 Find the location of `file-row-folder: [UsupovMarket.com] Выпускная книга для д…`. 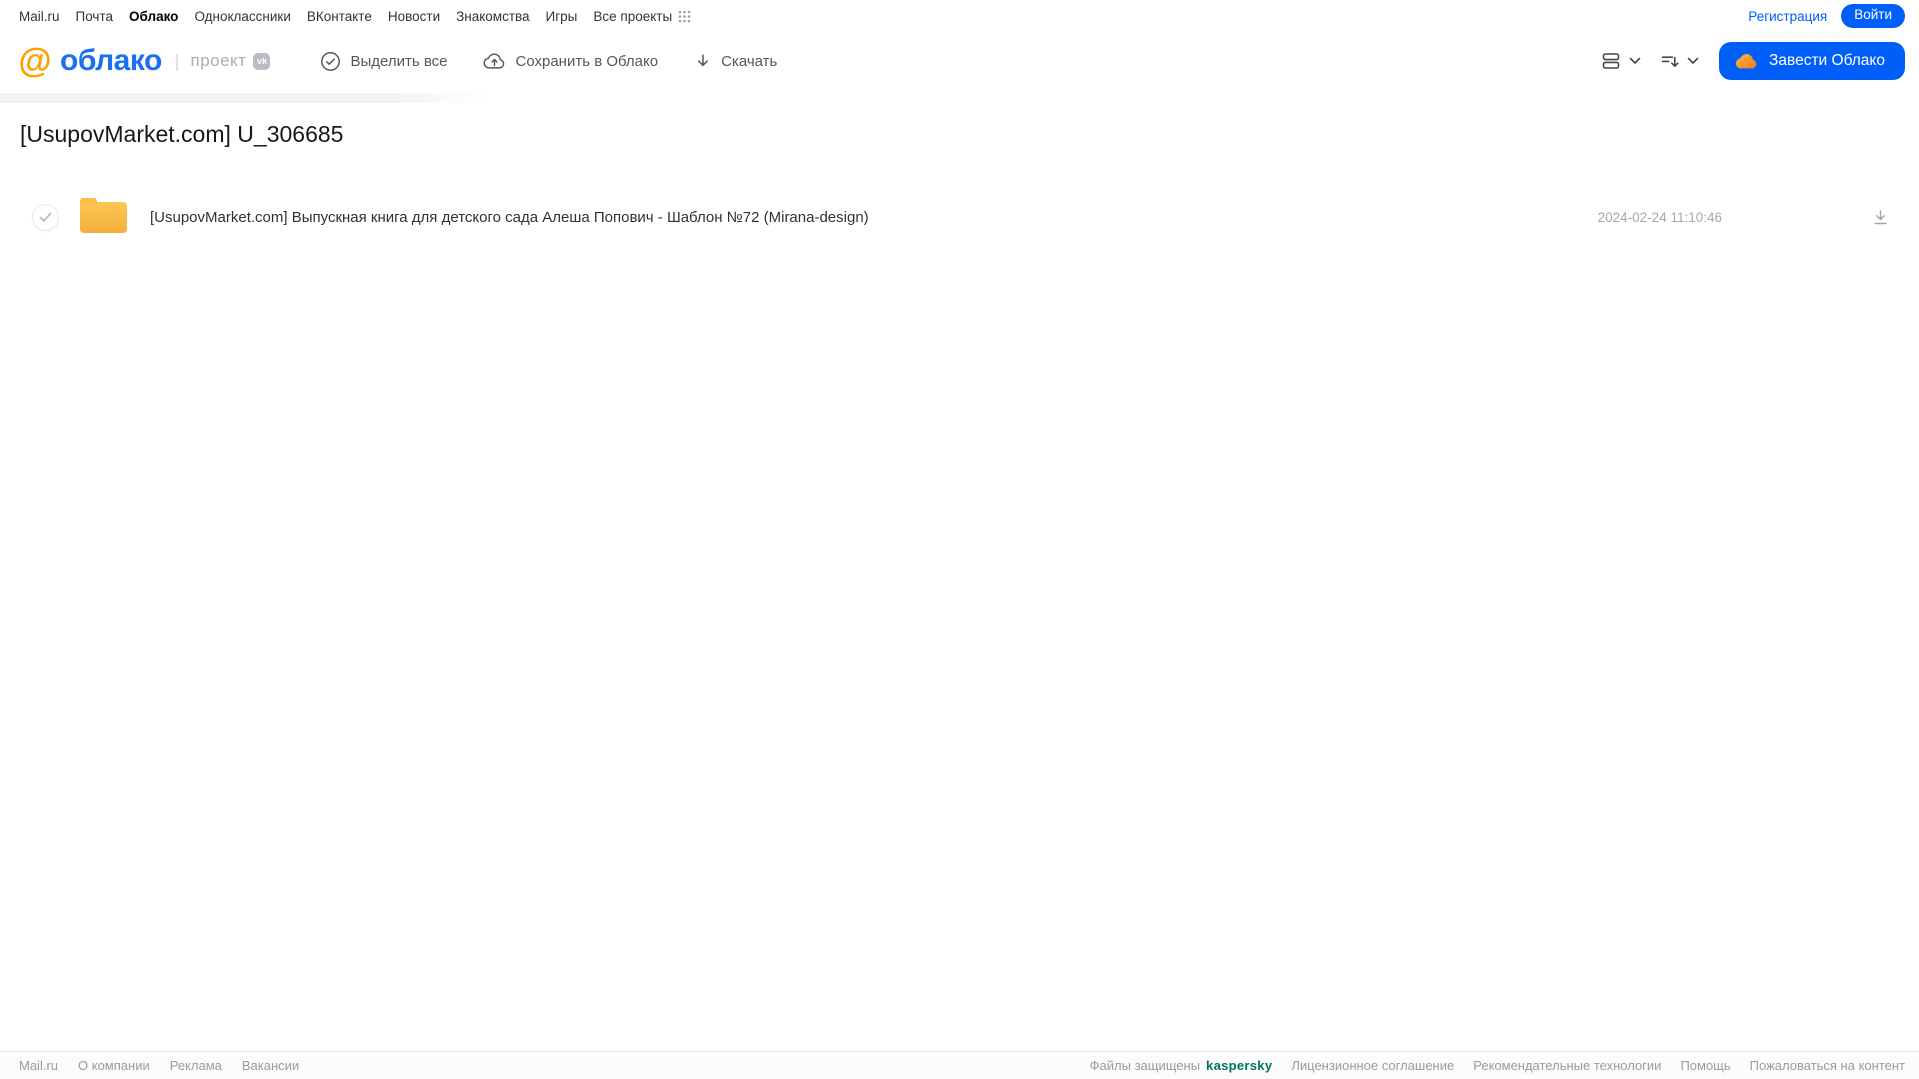

file-row-folder: [UsupovMarket.com] Выпускная книга для д… is located at coordinates (959, 217).